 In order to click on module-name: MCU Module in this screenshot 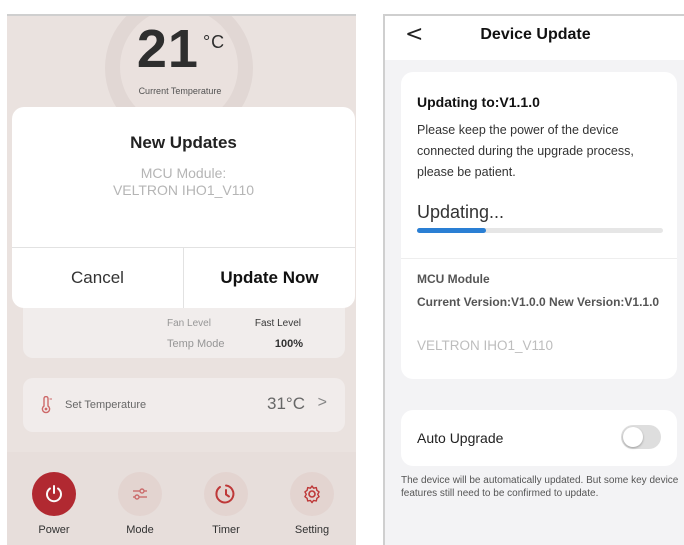, I will do `click(453, 279)`.